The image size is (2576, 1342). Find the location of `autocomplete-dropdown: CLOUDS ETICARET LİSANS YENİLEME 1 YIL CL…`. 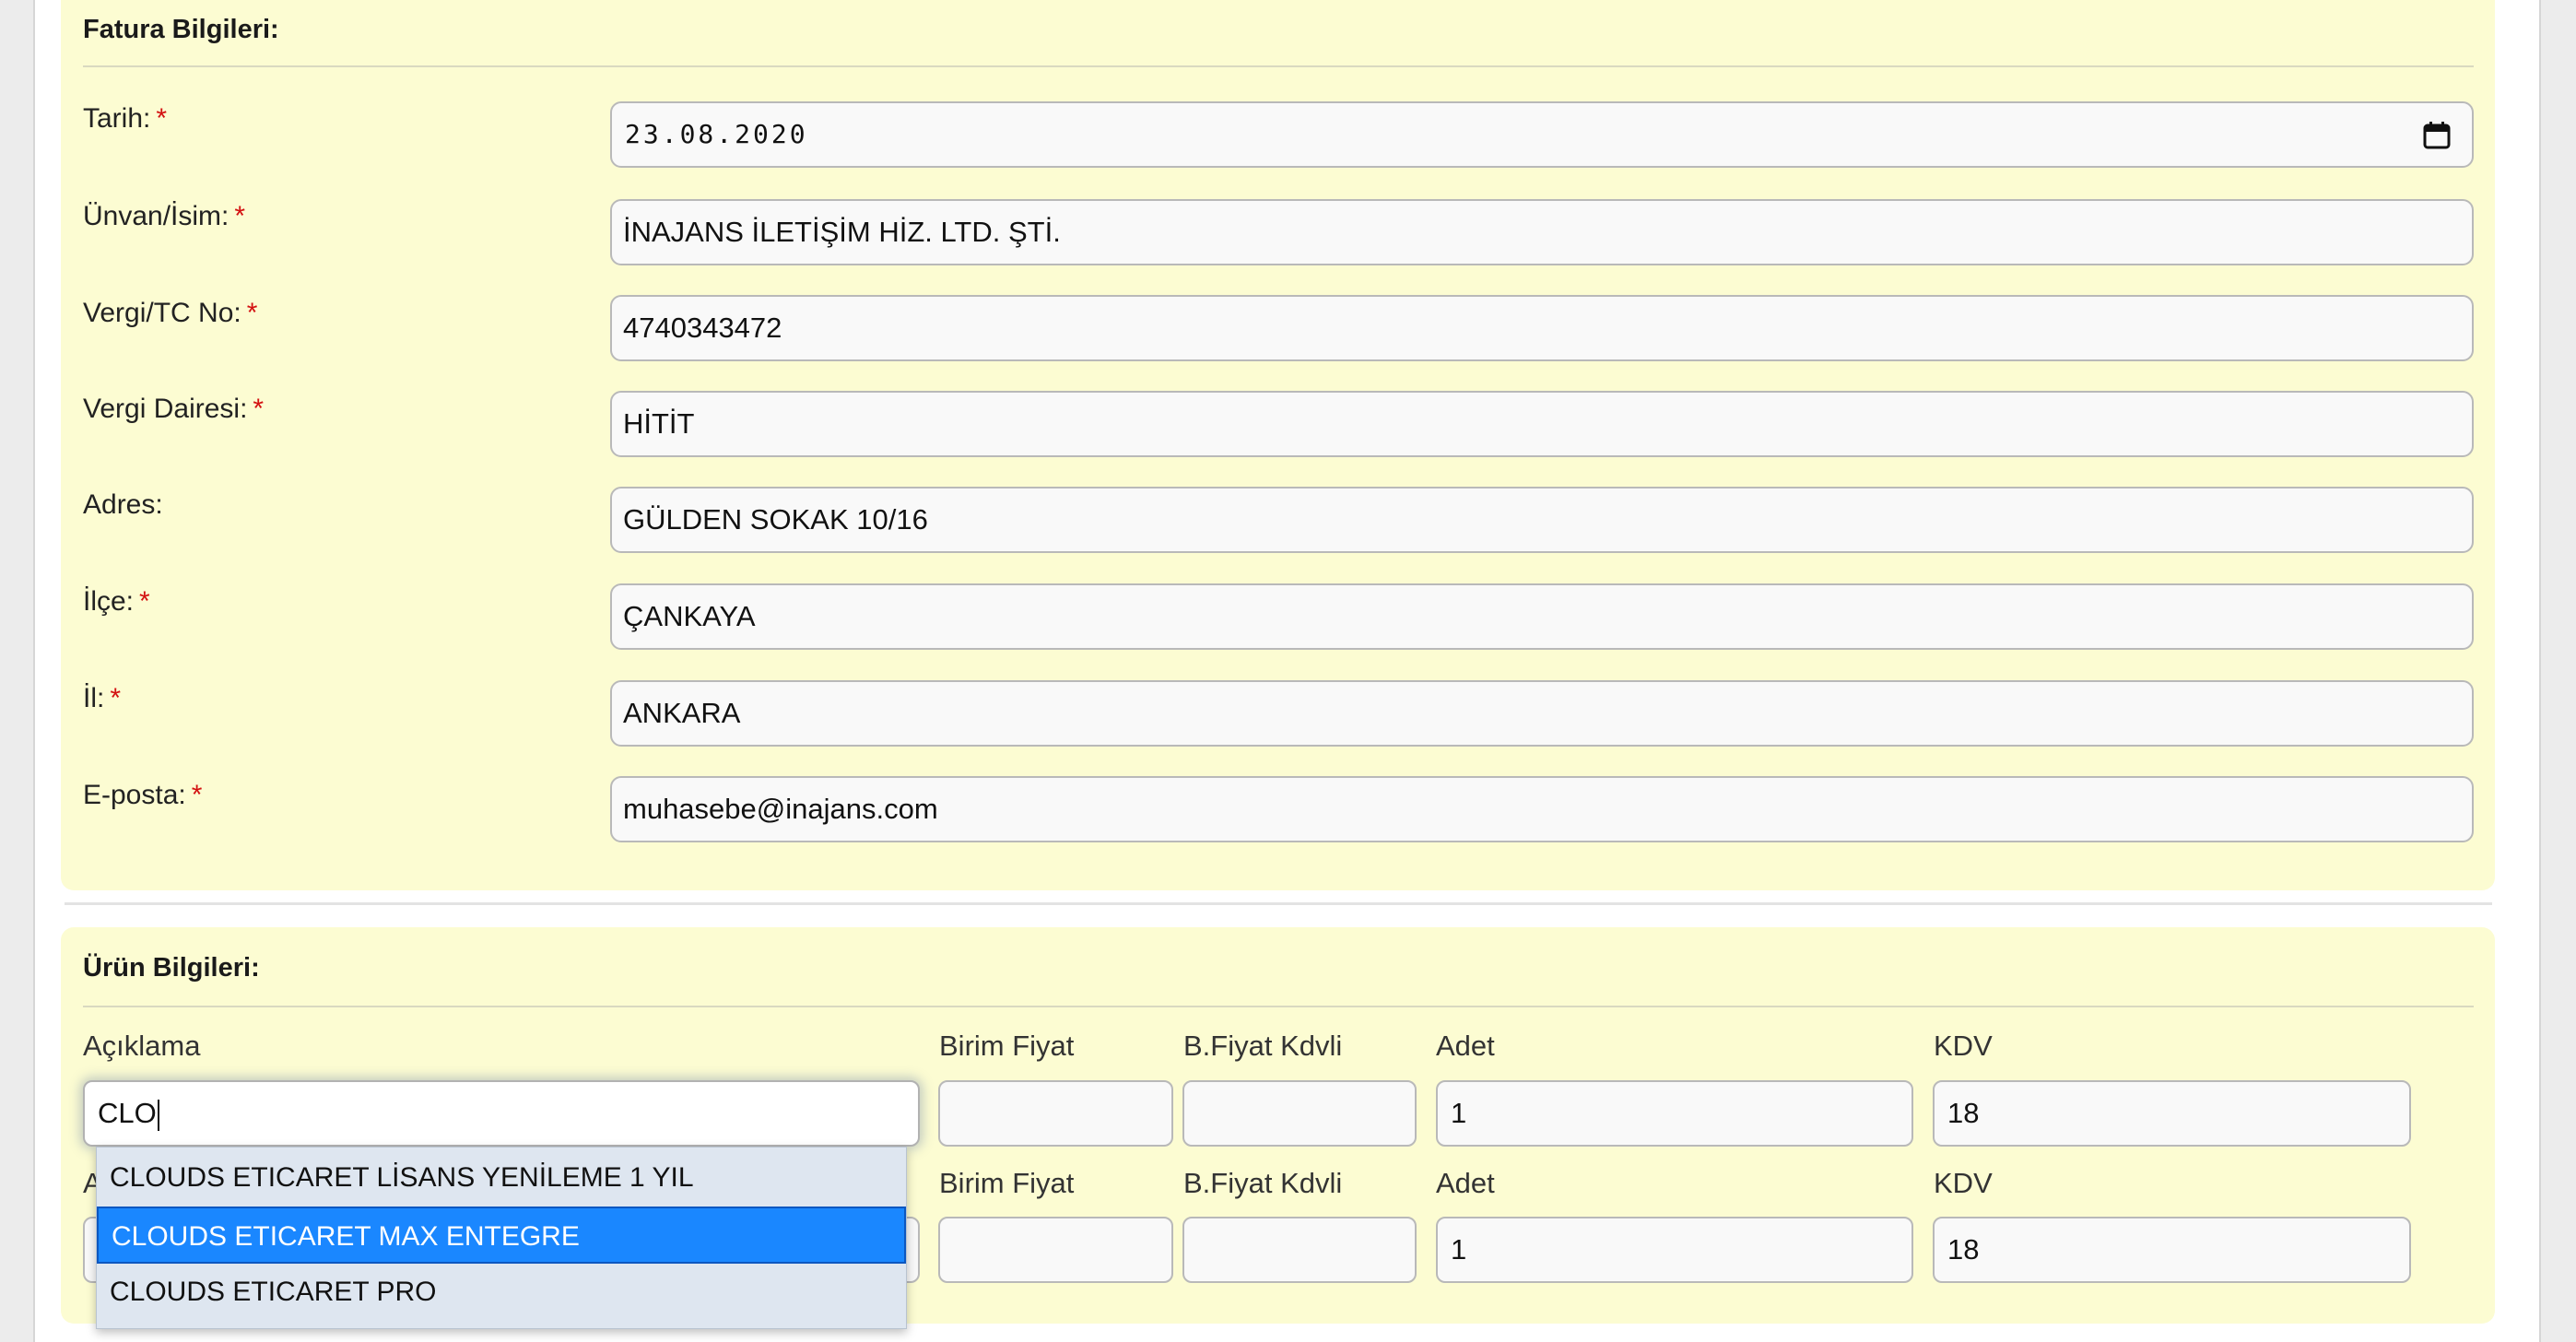

autocomplete-dropdown: CLOUDS ETICARET LİSANS YENİLEME 1 YIL CL… is located at coordinates (501, 1238).